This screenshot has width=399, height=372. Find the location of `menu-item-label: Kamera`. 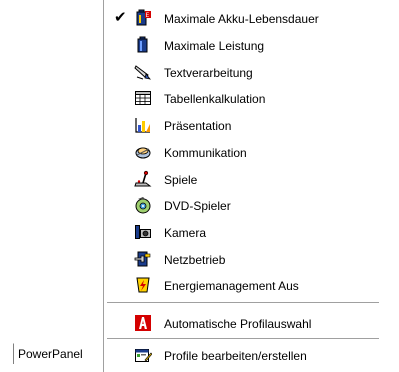

menu-item-label: Kamera is located at coordinates (185, 233).